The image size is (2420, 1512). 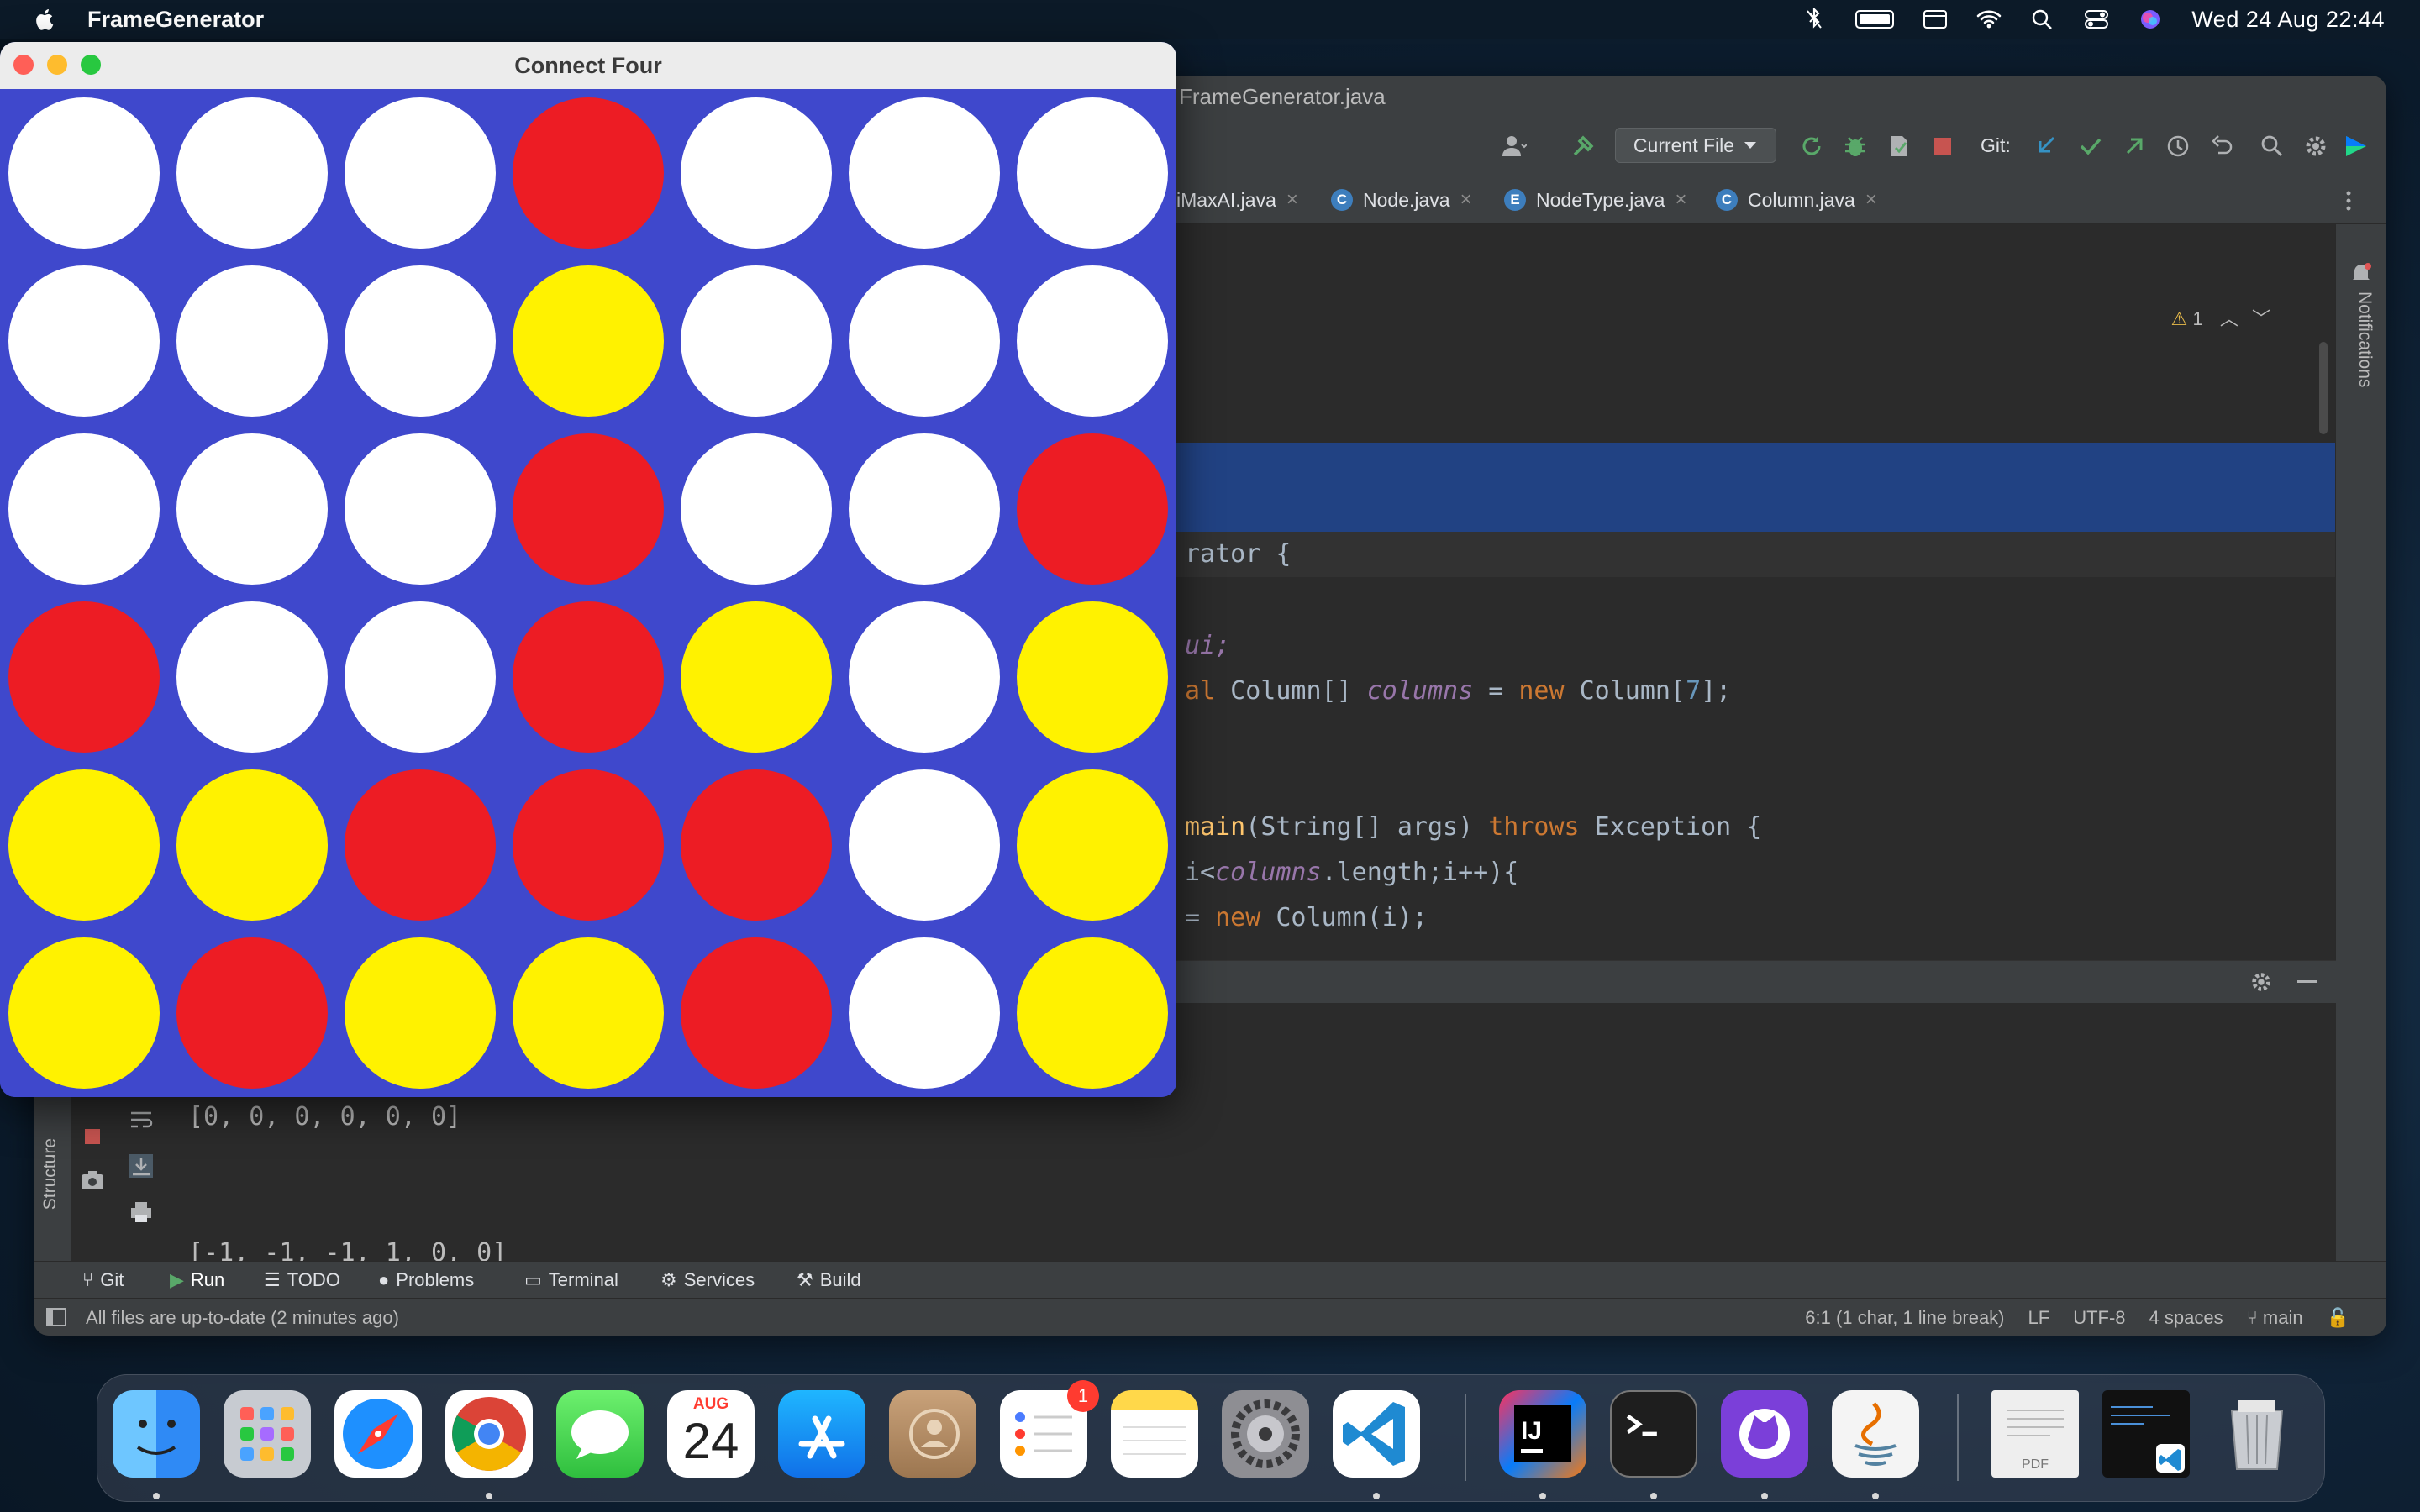 I want to click on apple-icon, so click(x=44, y=19).